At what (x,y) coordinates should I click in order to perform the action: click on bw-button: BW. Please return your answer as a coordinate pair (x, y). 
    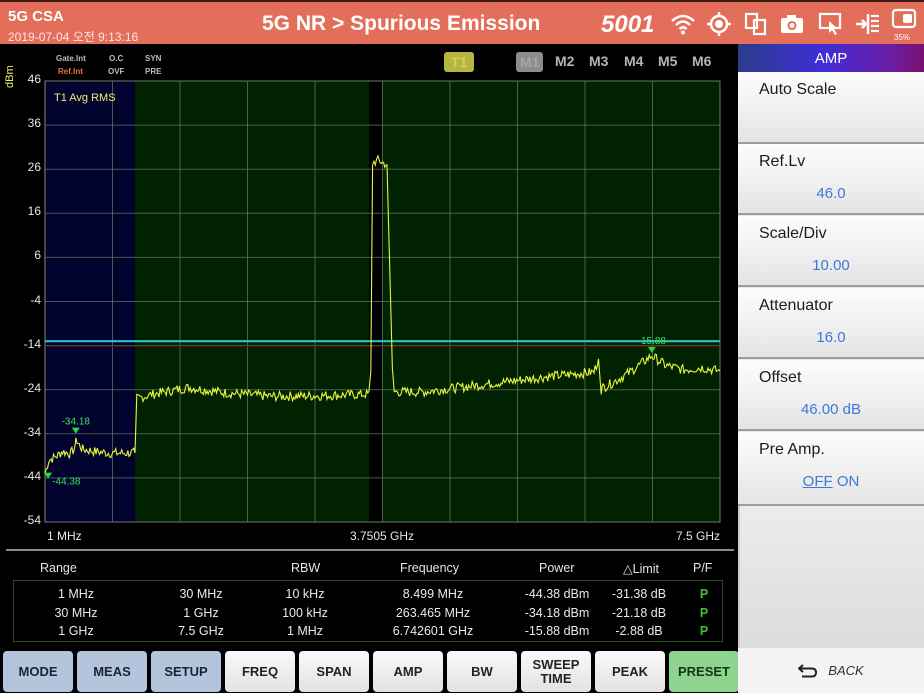
    Looking at the image, I should click on (482, 671).